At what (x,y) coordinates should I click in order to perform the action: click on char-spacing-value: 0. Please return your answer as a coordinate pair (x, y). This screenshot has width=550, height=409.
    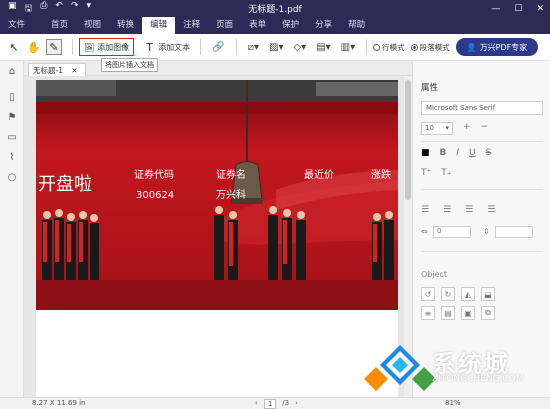
    Looking at the image, I should click on (439, 231).